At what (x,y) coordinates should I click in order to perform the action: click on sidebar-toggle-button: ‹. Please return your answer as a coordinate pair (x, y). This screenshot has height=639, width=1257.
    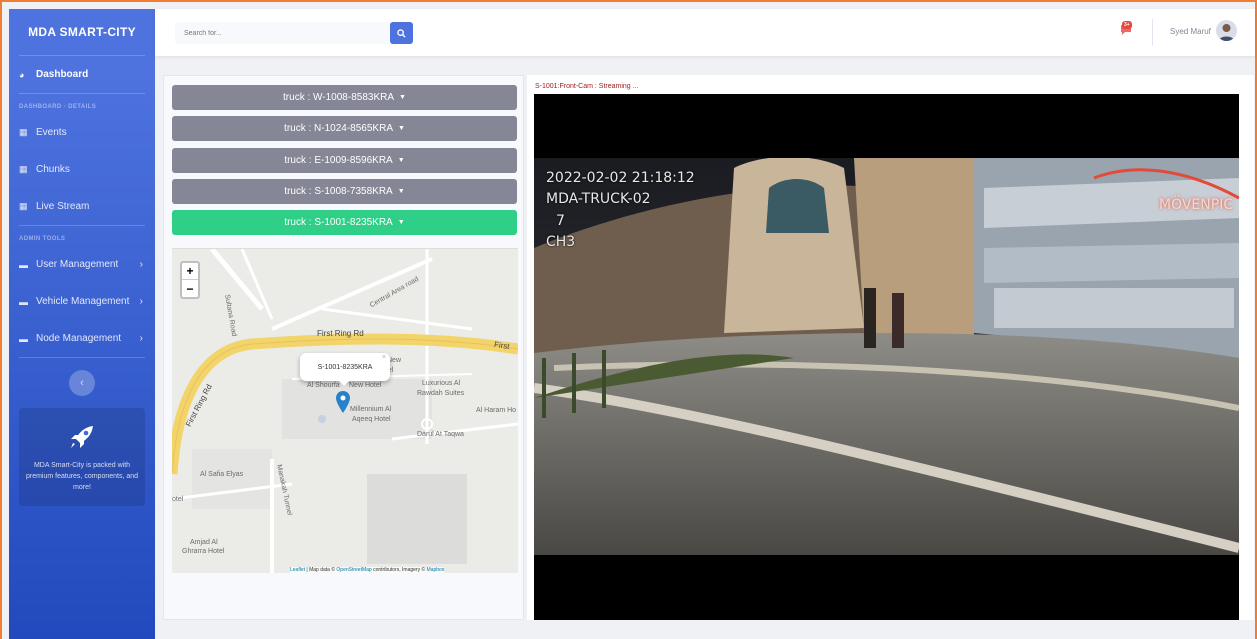
    Looking at the image, I should click on (82, 383).